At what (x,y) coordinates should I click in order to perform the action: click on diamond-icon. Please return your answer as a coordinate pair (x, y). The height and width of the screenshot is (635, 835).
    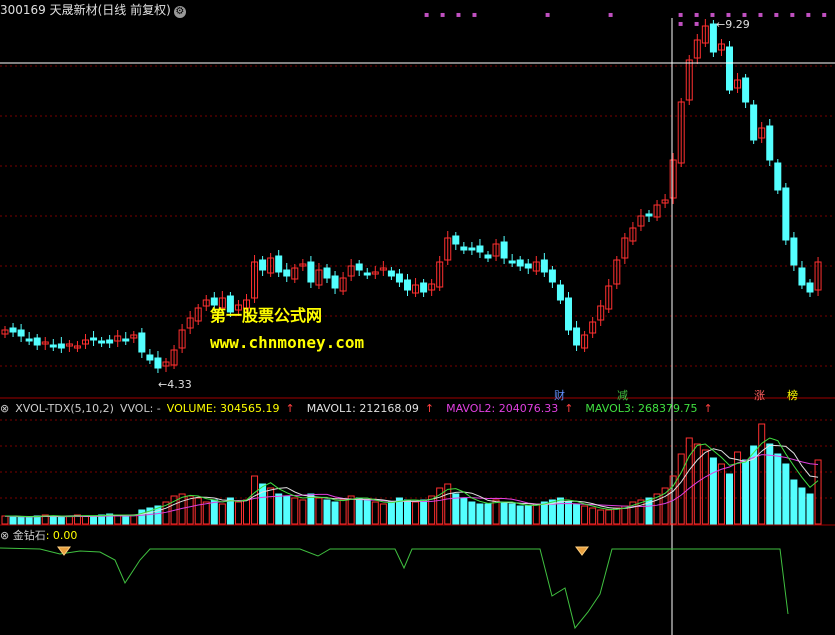
    Looking at the image, I should click on (582, 551).